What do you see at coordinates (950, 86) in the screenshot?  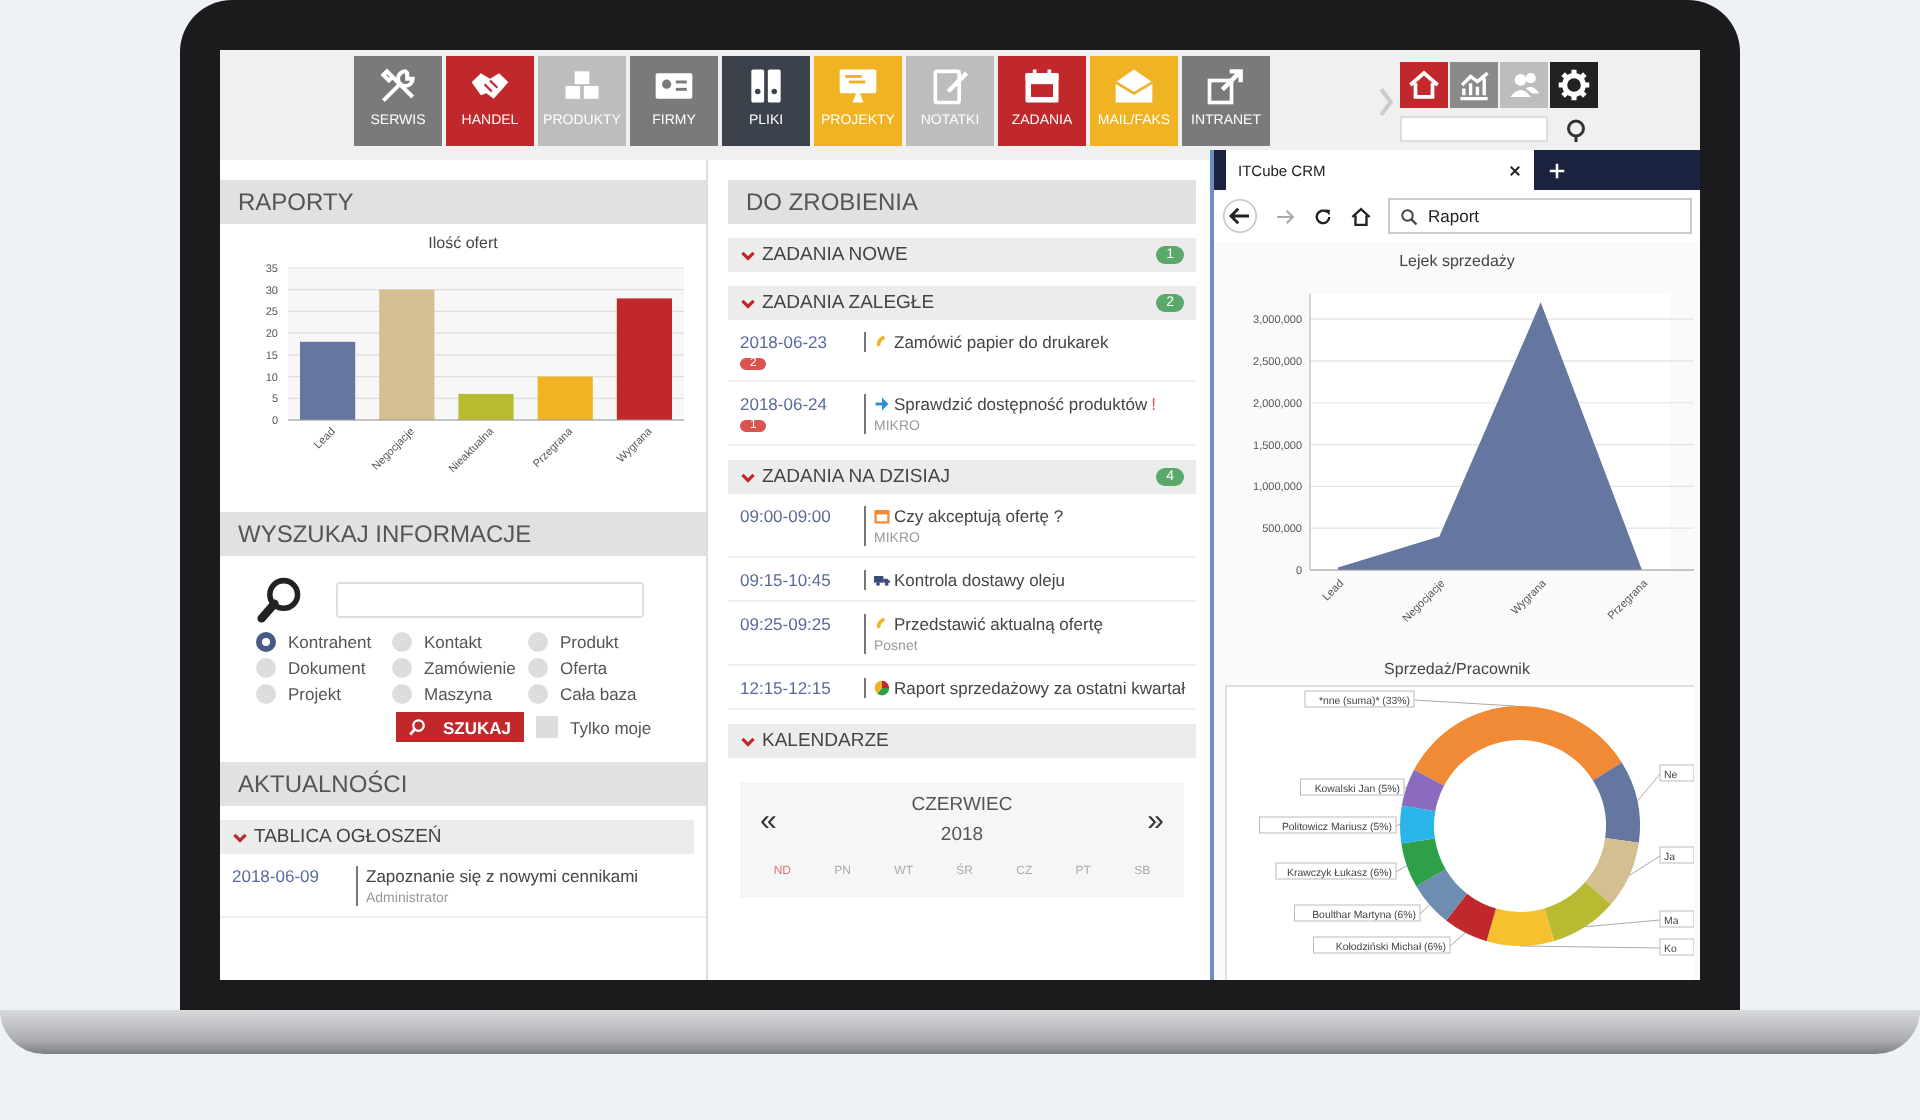 I see `notepad-icon` at bounding box center [950, 86].